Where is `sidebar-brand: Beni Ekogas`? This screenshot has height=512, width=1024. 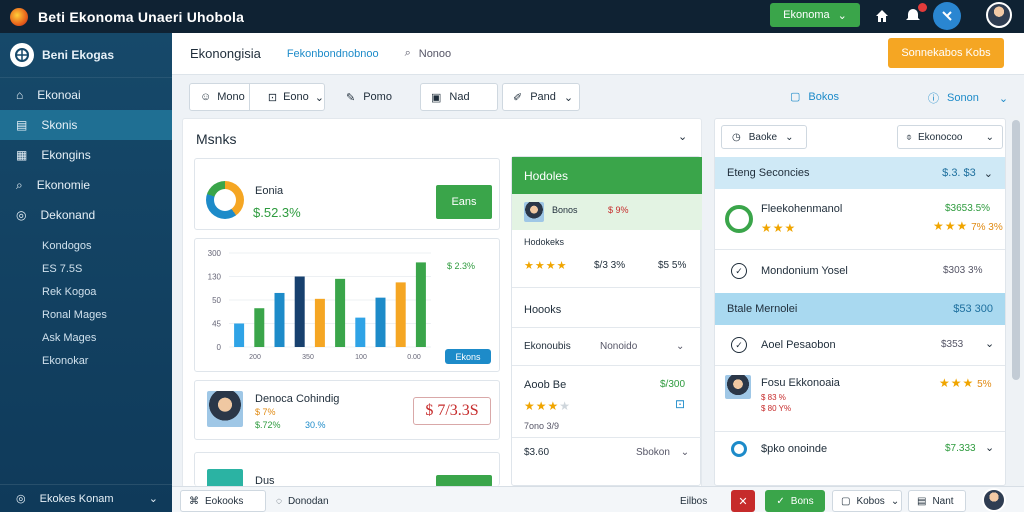 sidebar-brand: Beni Ekogas is located at coordinates (86, 55).